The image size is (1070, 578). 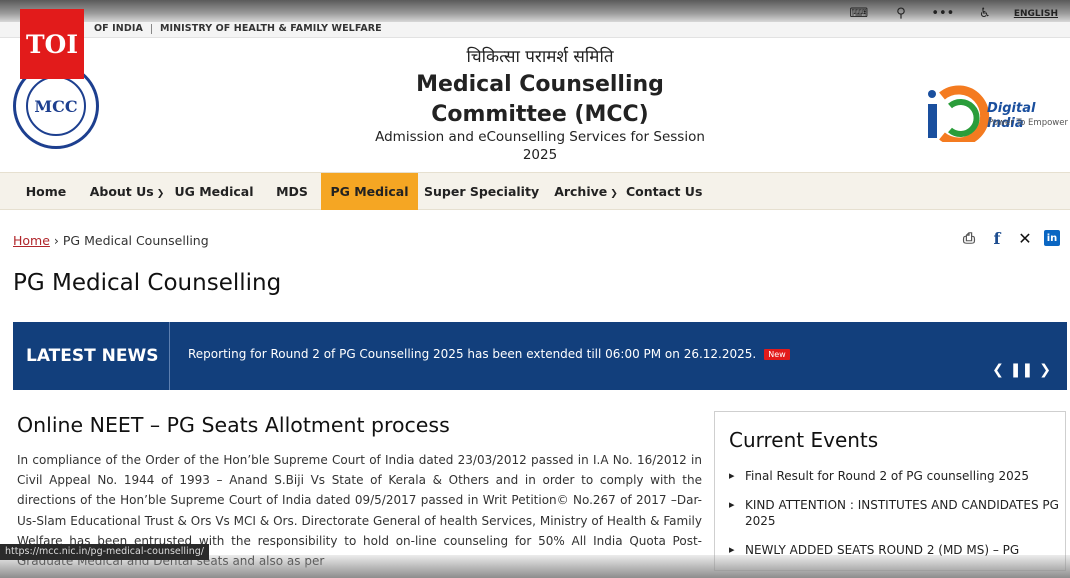 I want to click on breadcrumb-home-link: Home, so click(x=31, y=240).